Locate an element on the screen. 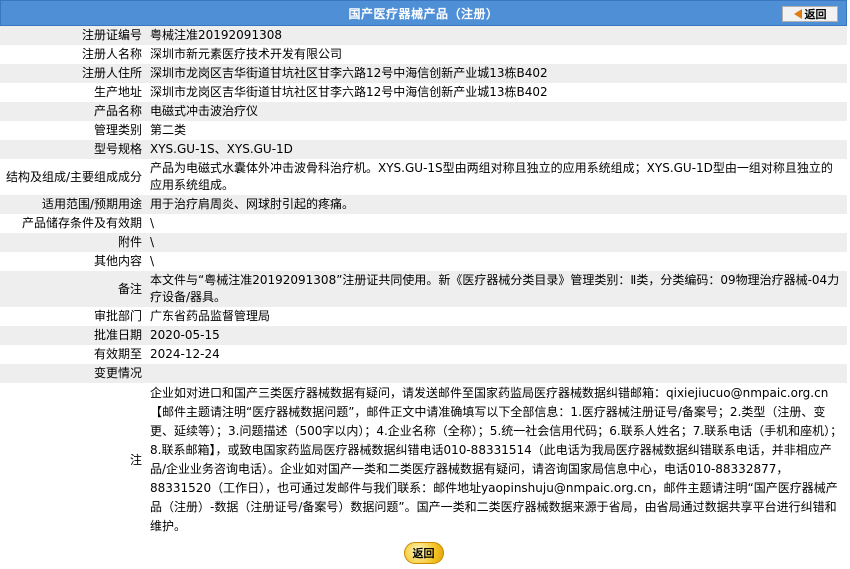 The image size is (850, 569). table-row: 适用范围/预期用途 用于治疗肩周炎、网球肘引起的疼痛。 is located at coordinates (423, 204).